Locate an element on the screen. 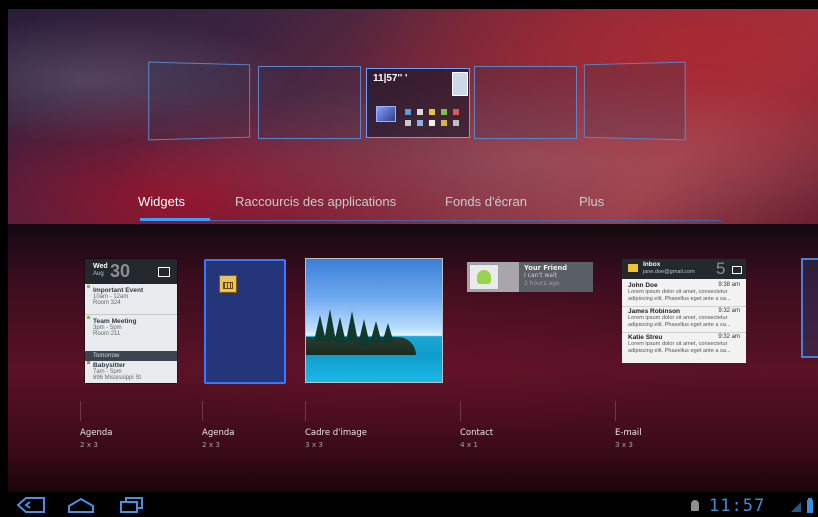 This screenshot has height=517, width=818. agenda-event: Babysitter 7am - 5pm 696 Mississippi St is located at coordinates (131, 371).